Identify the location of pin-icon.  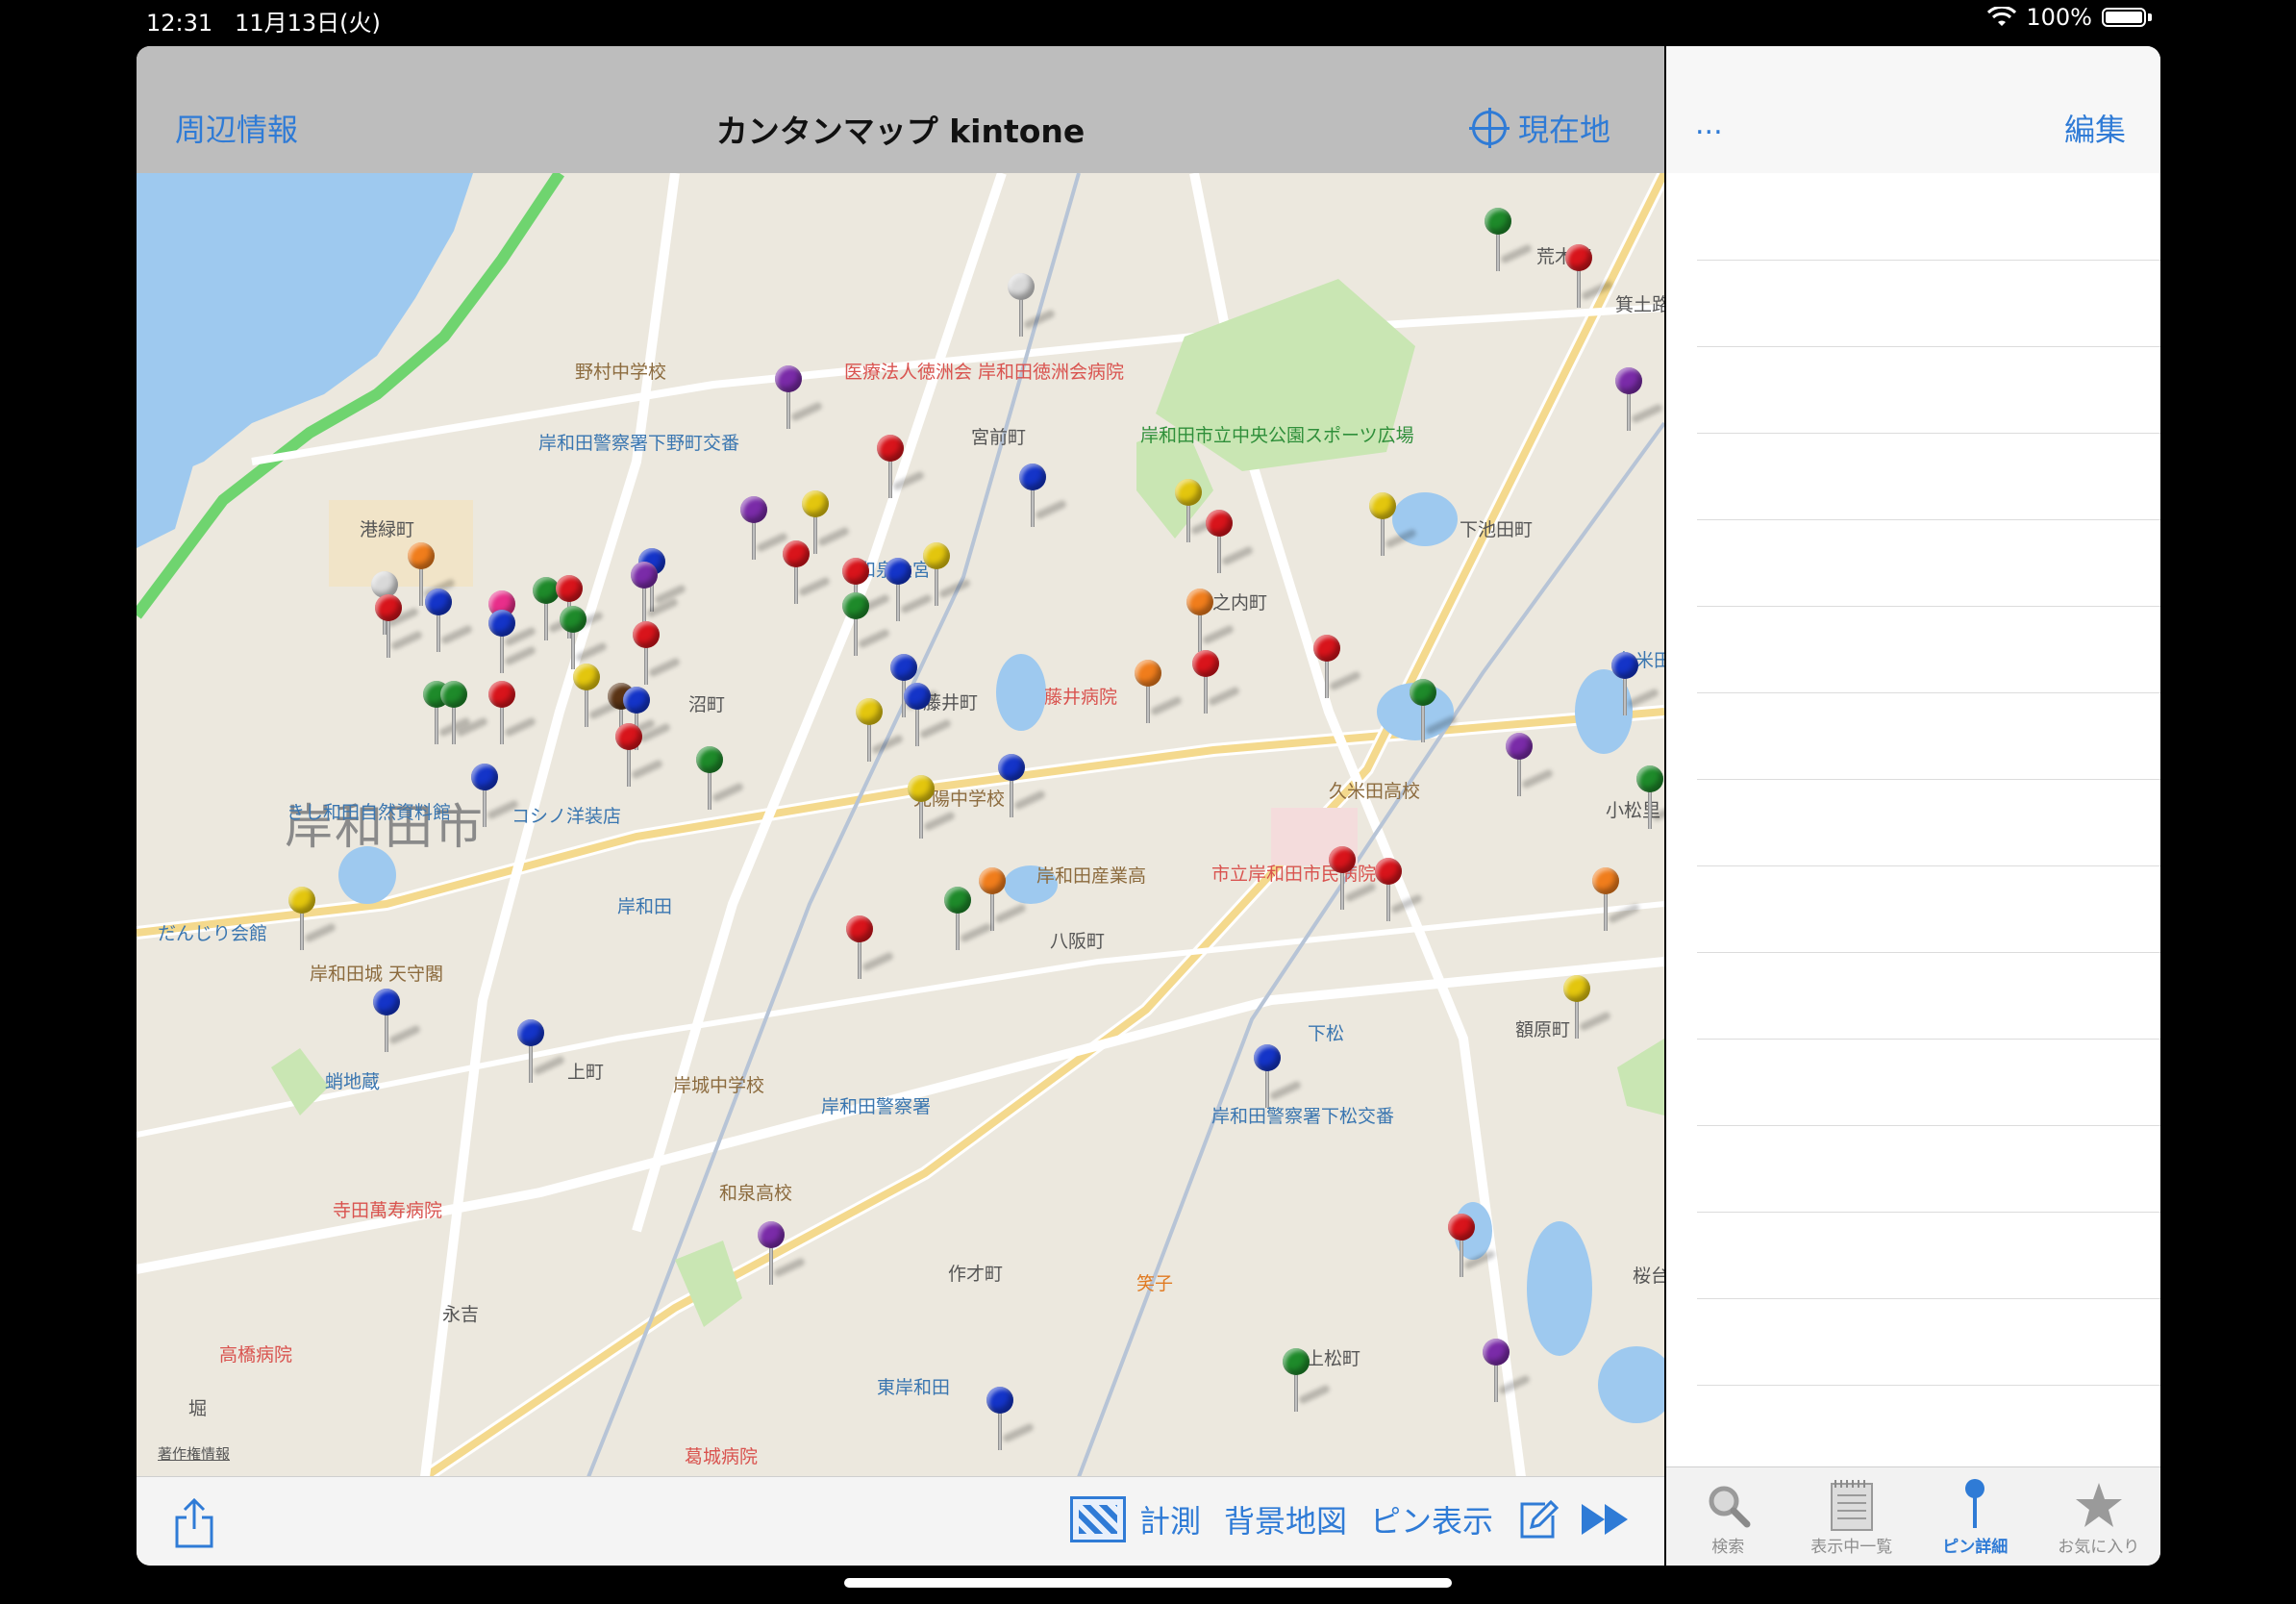
(1975, 1505).